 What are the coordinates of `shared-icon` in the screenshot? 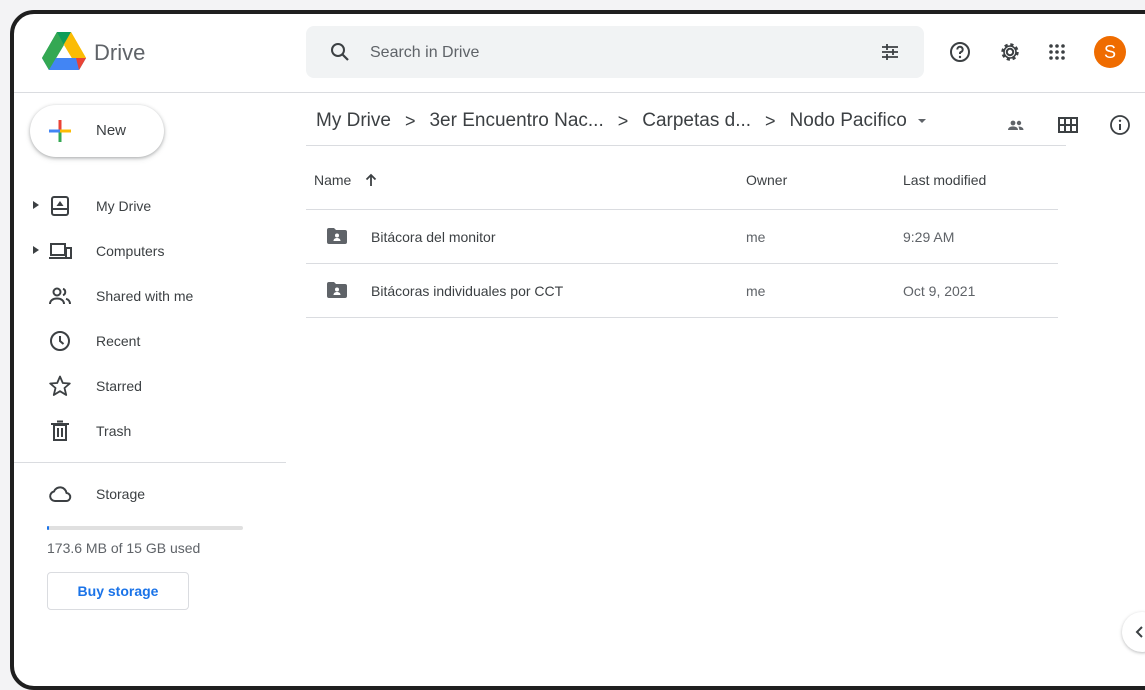 It's located at (60, 296).